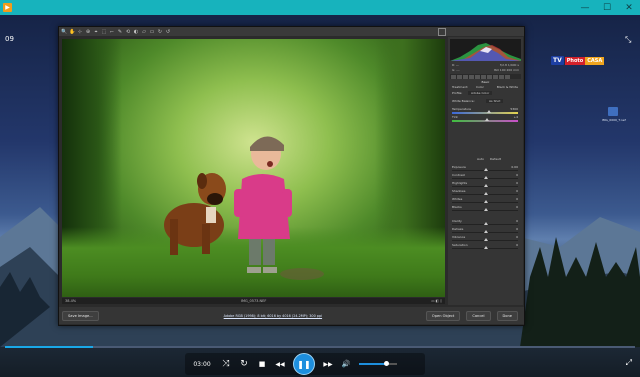  Describe the element at coordinates (471, 76) in the screenshot. I see `tab-hsl-icon` at that location.